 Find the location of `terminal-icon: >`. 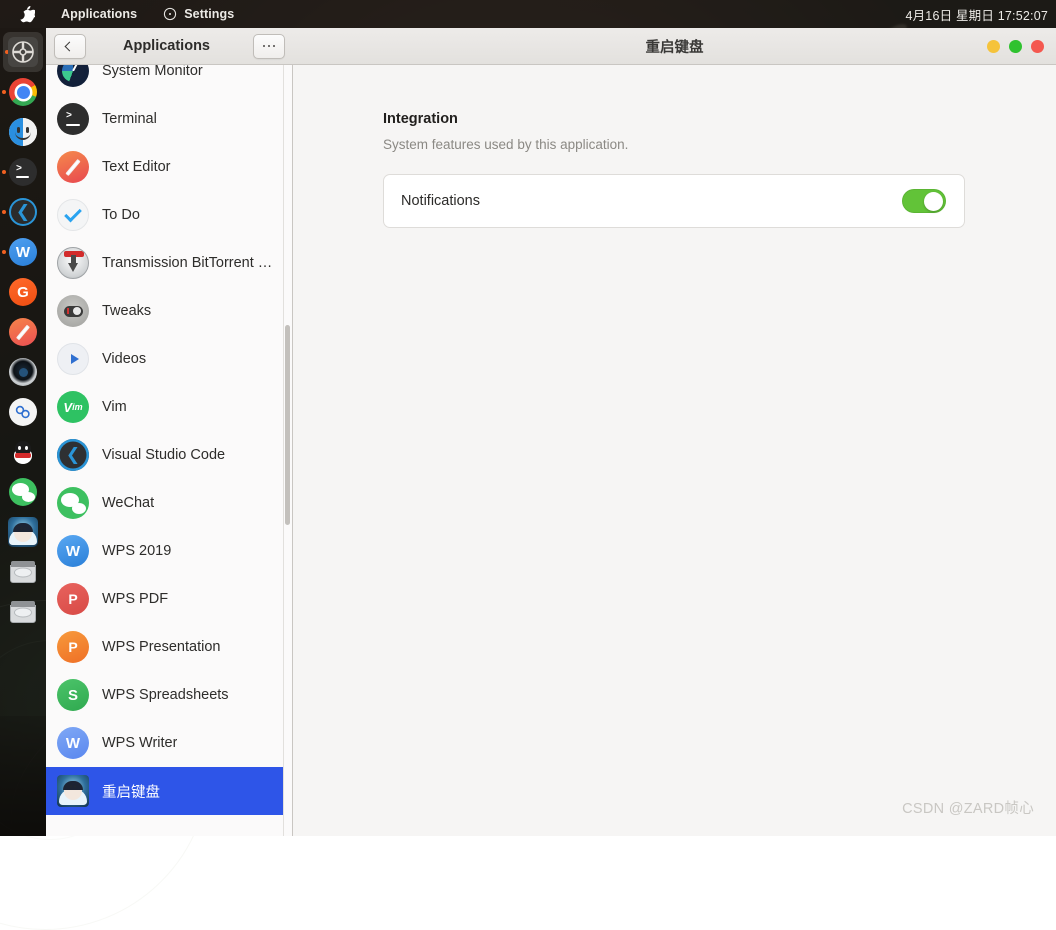

terminal-icon: > is located at coordinates (23, 172).